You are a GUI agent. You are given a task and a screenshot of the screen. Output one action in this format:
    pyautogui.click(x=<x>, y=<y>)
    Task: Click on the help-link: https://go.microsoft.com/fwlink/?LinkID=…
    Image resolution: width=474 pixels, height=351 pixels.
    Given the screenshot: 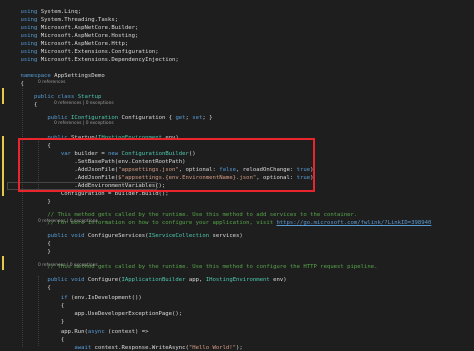 What is the action you would take?
    pyautogui.click(x=353, y=223)
    